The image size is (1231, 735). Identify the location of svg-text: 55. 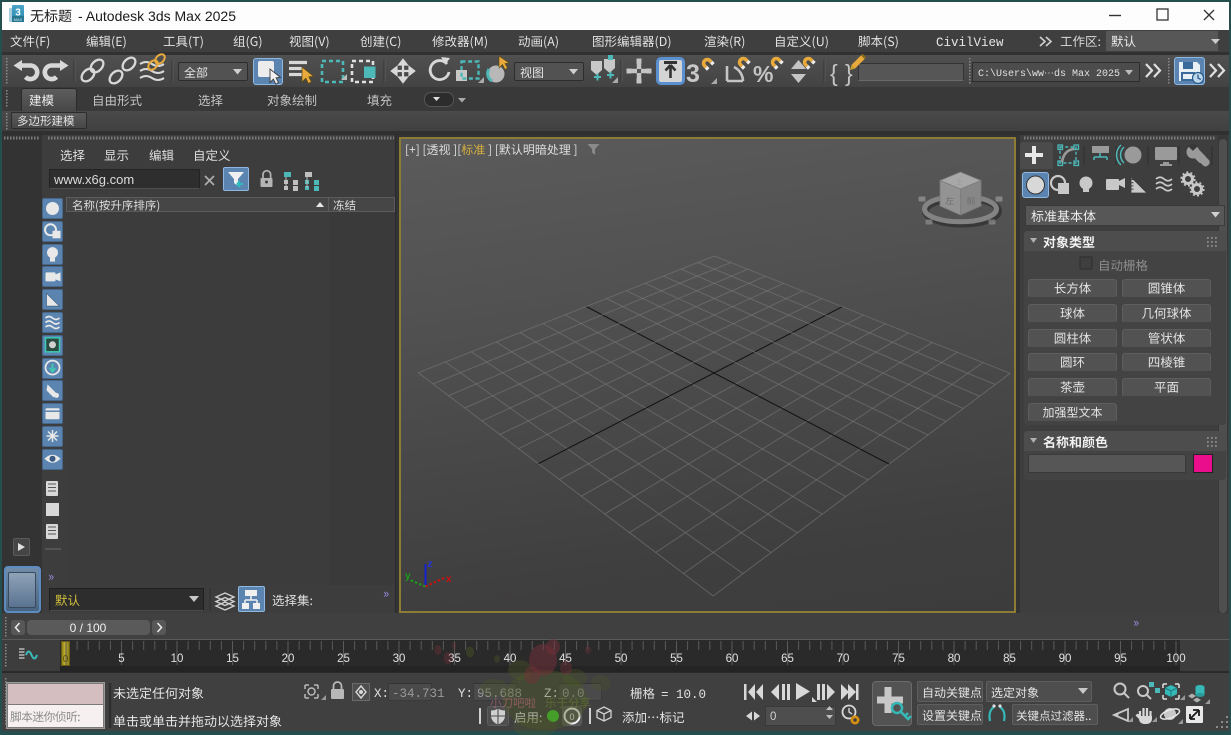
(676, 659).